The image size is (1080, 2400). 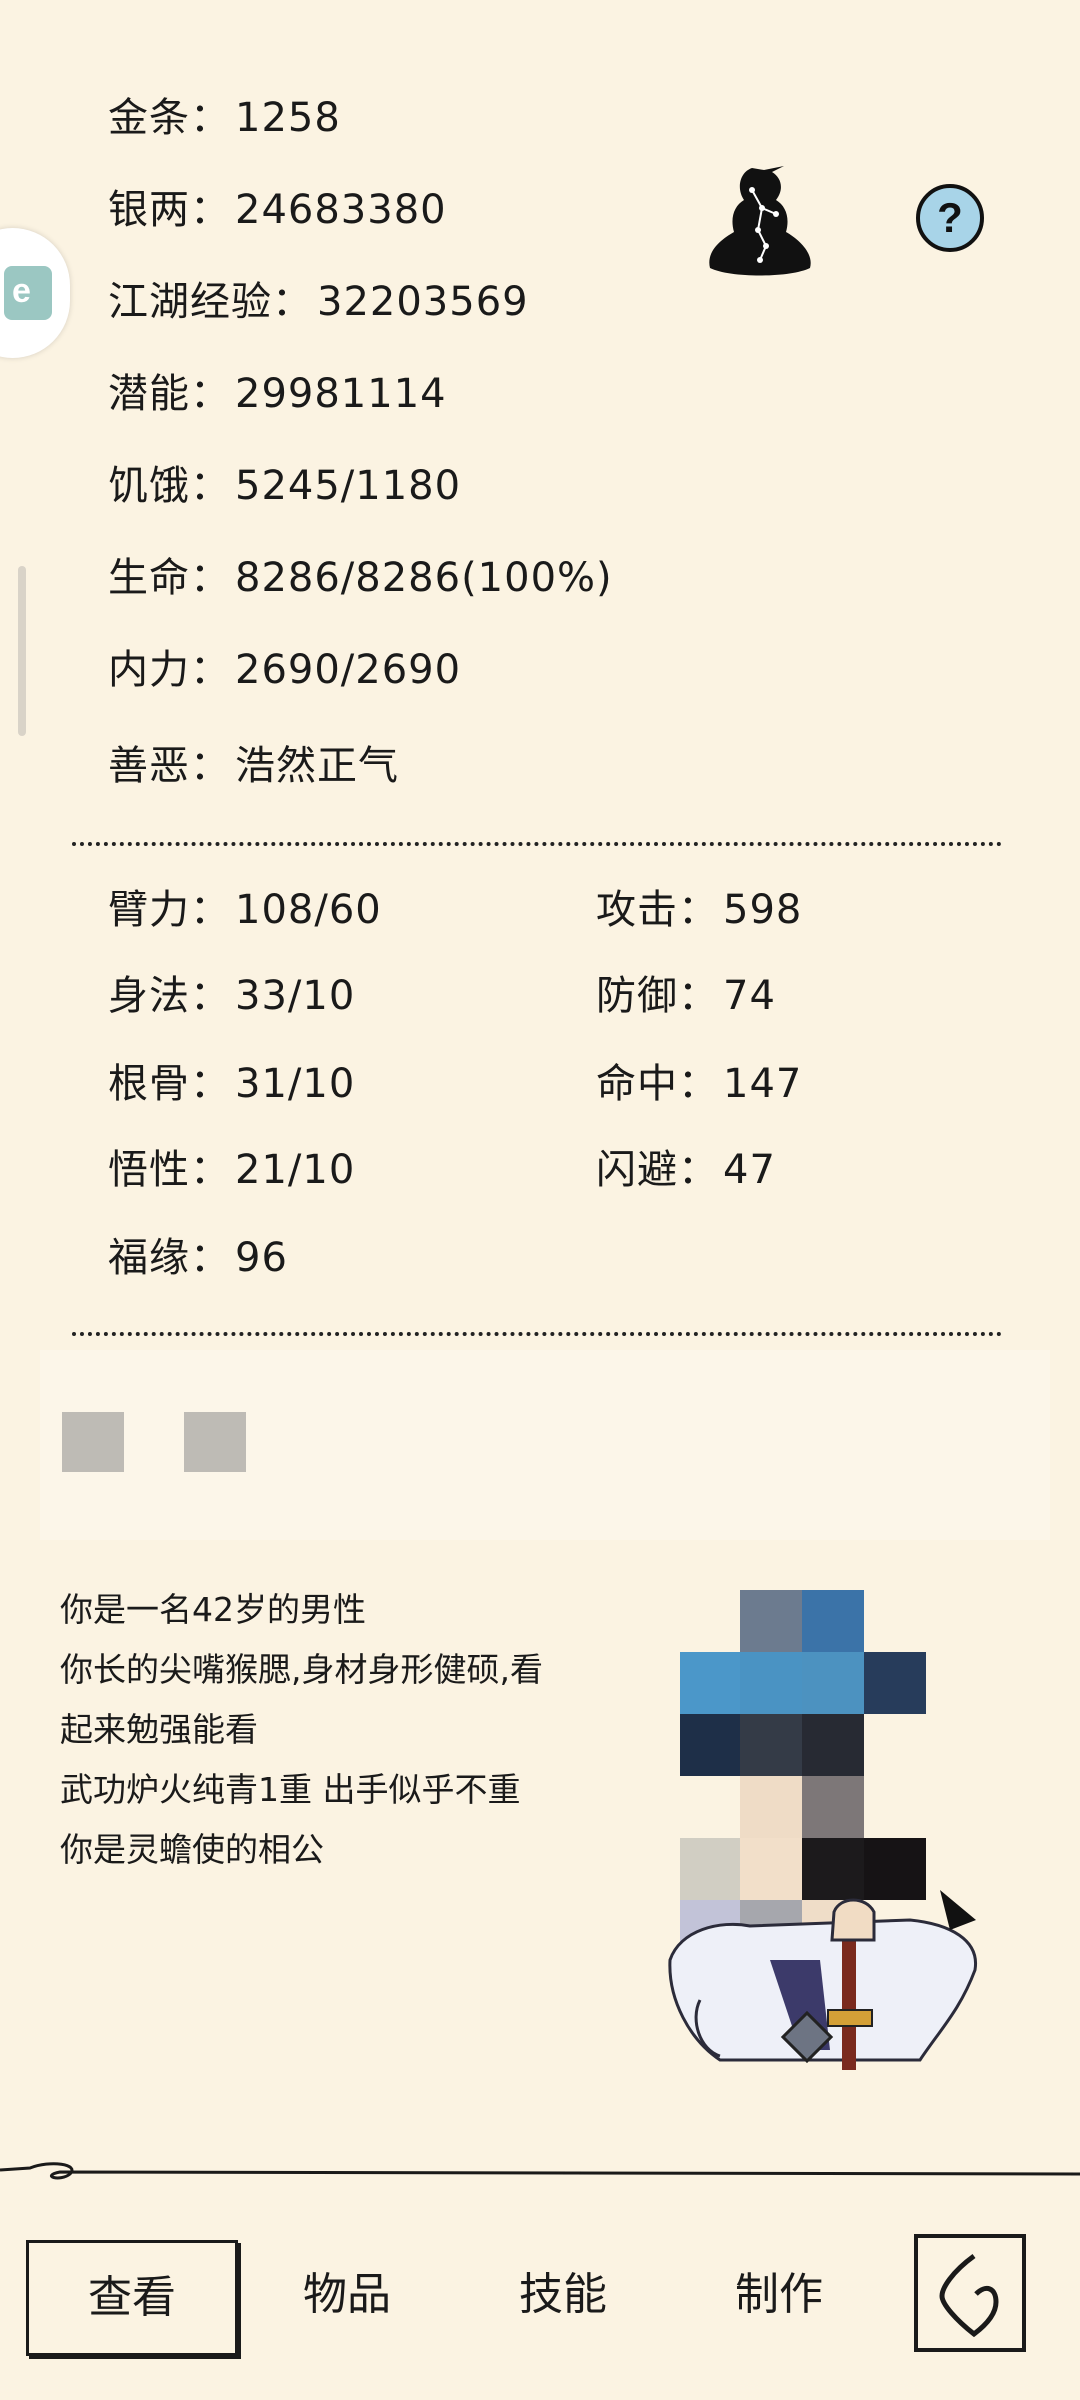 I want to click on attr-label: 闪避：, so click(x=657, y=1170).